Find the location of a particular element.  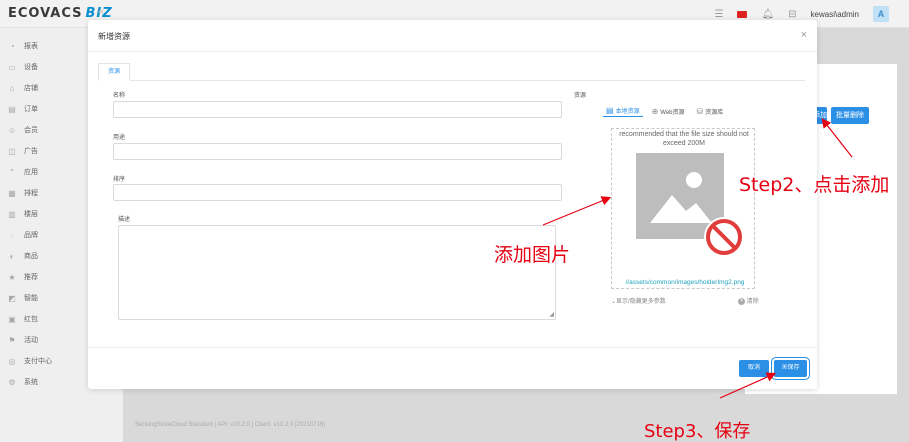

sidebar-item-device: ▭ 设备 is located at coordinates (23, 67).